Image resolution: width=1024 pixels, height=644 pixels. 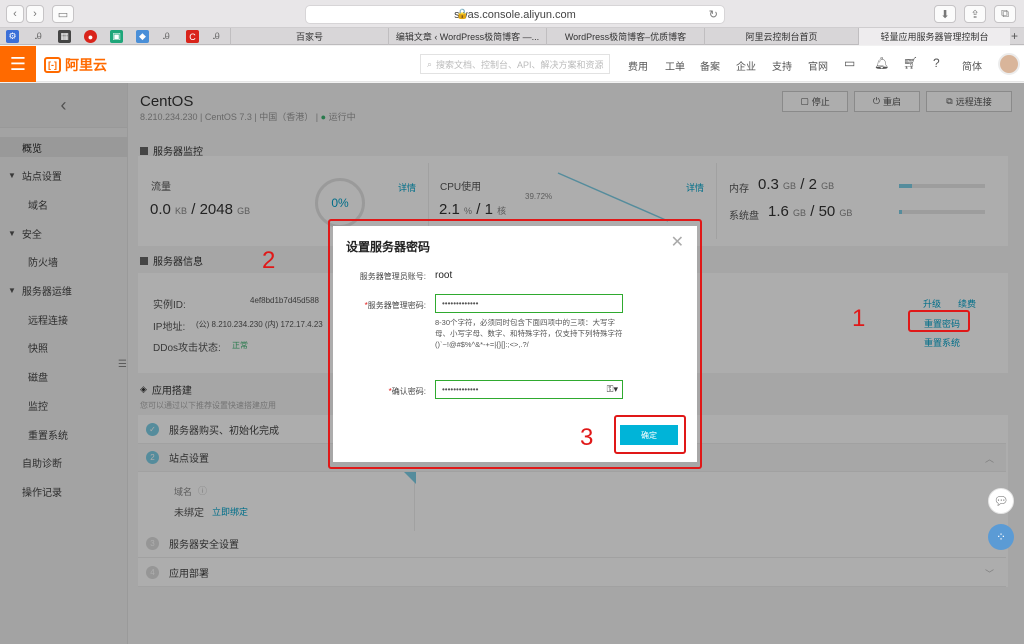 What do you see at coordinates (64, 36) in the screenshot?
I see `favorite-site-icon: ▦` at bounding box center [64, 36].